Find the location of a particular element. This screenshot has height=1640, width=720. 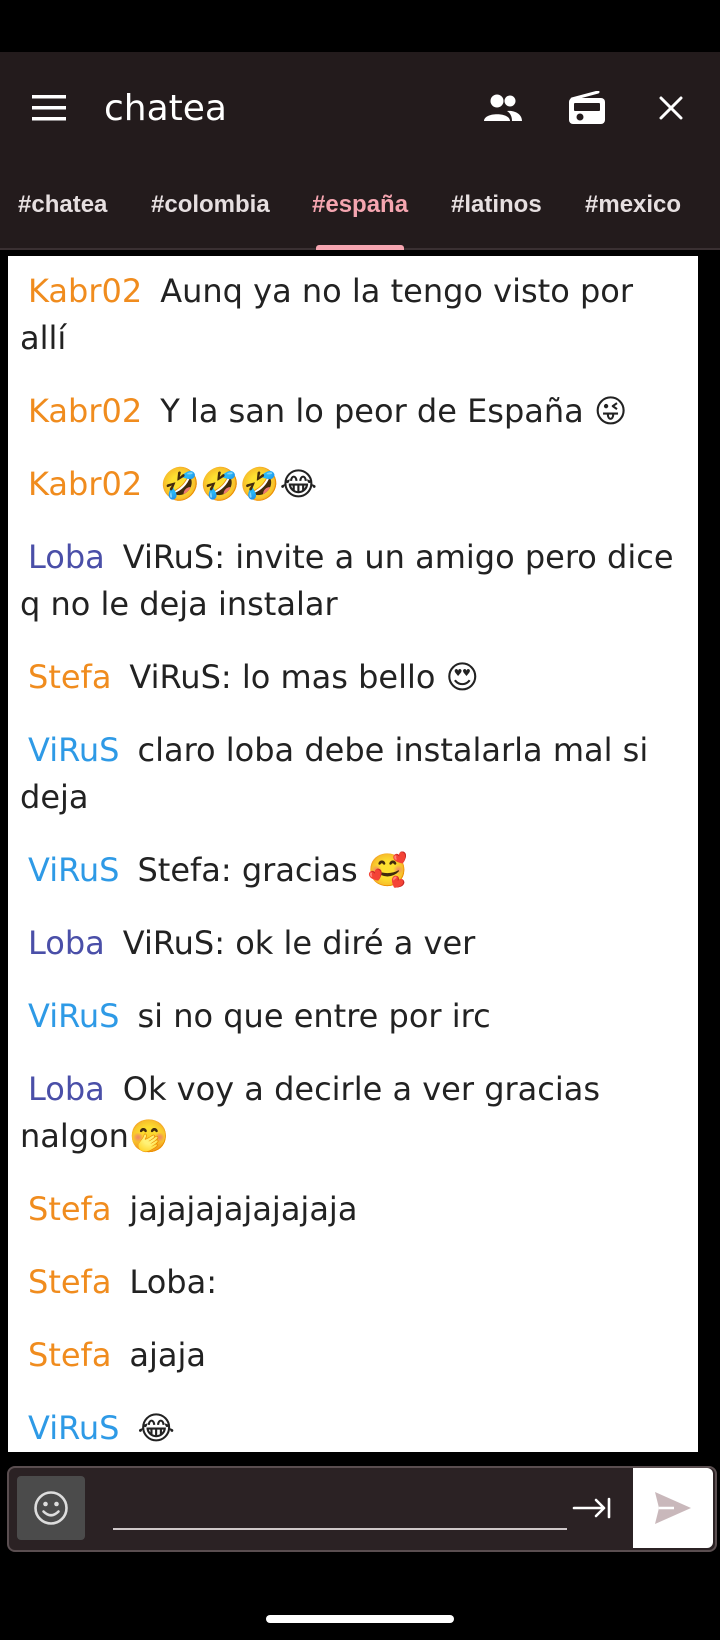

tab-mexico: #mexico is located at coordinates (633, 205).